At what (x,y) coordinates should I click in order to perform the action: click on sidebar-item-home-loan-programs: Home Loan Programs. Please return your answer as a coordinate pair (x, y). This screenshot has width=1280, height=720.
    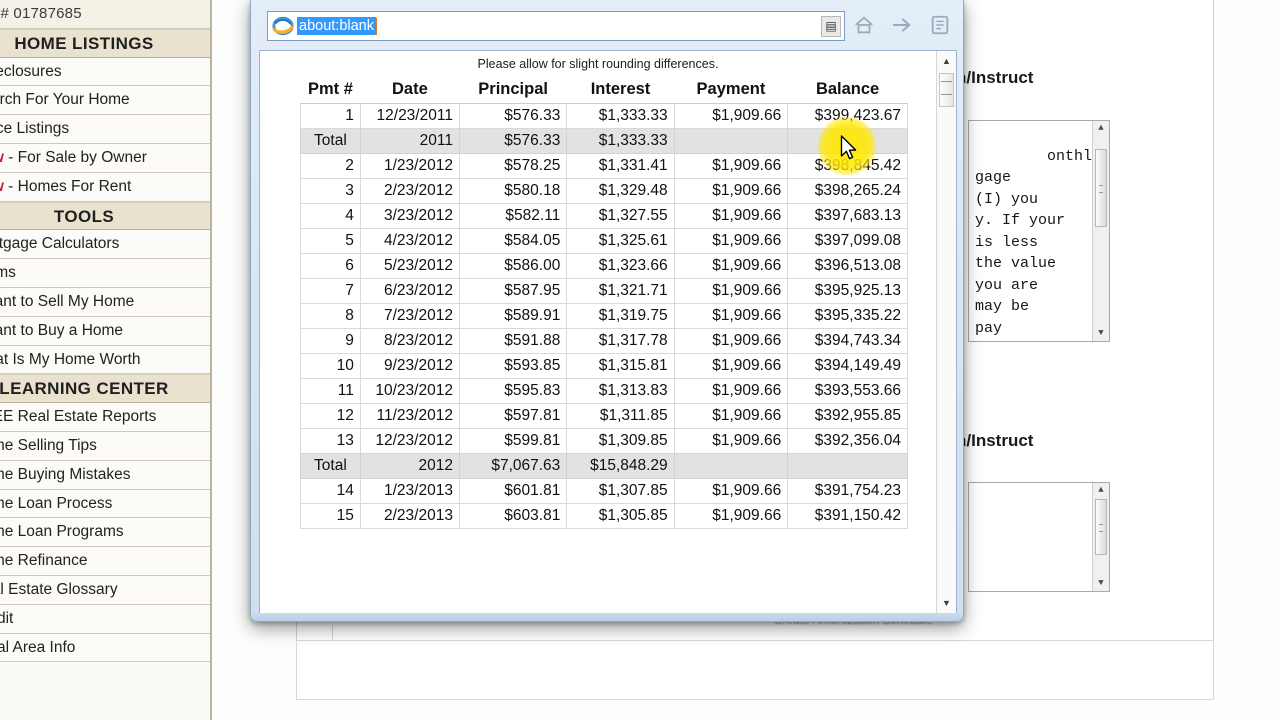
    Looking at the image, I should click on (105, 533).